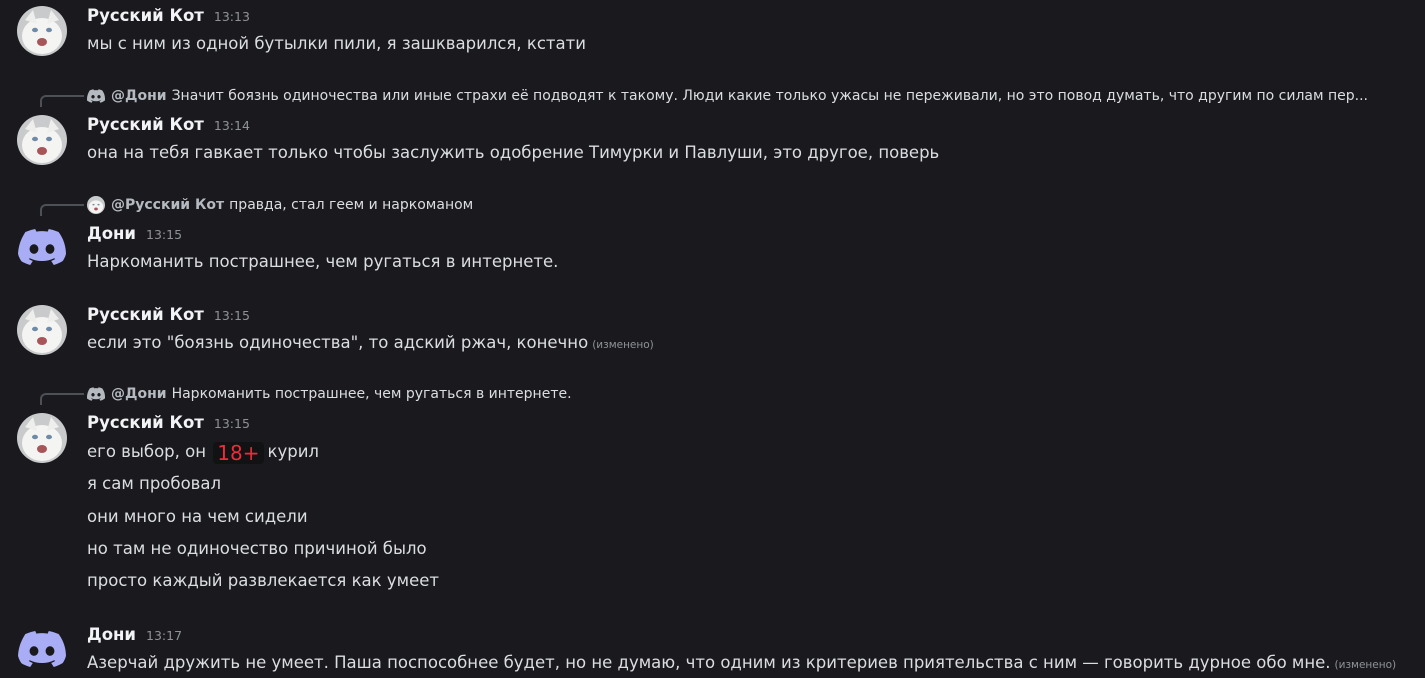 The width and height of the screenshot is (1425, 678). What do you see at coordinates (167, 205) in the screenshot?
I see `reply-mention: @Русский Кот` at bounding box center [167, 205].